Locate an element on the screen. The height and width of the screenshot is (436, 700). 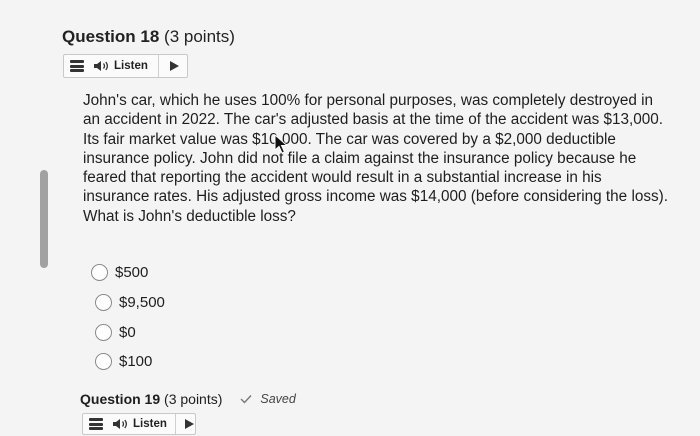
answer-option: $9,500 is located at coordinates (130, 303).